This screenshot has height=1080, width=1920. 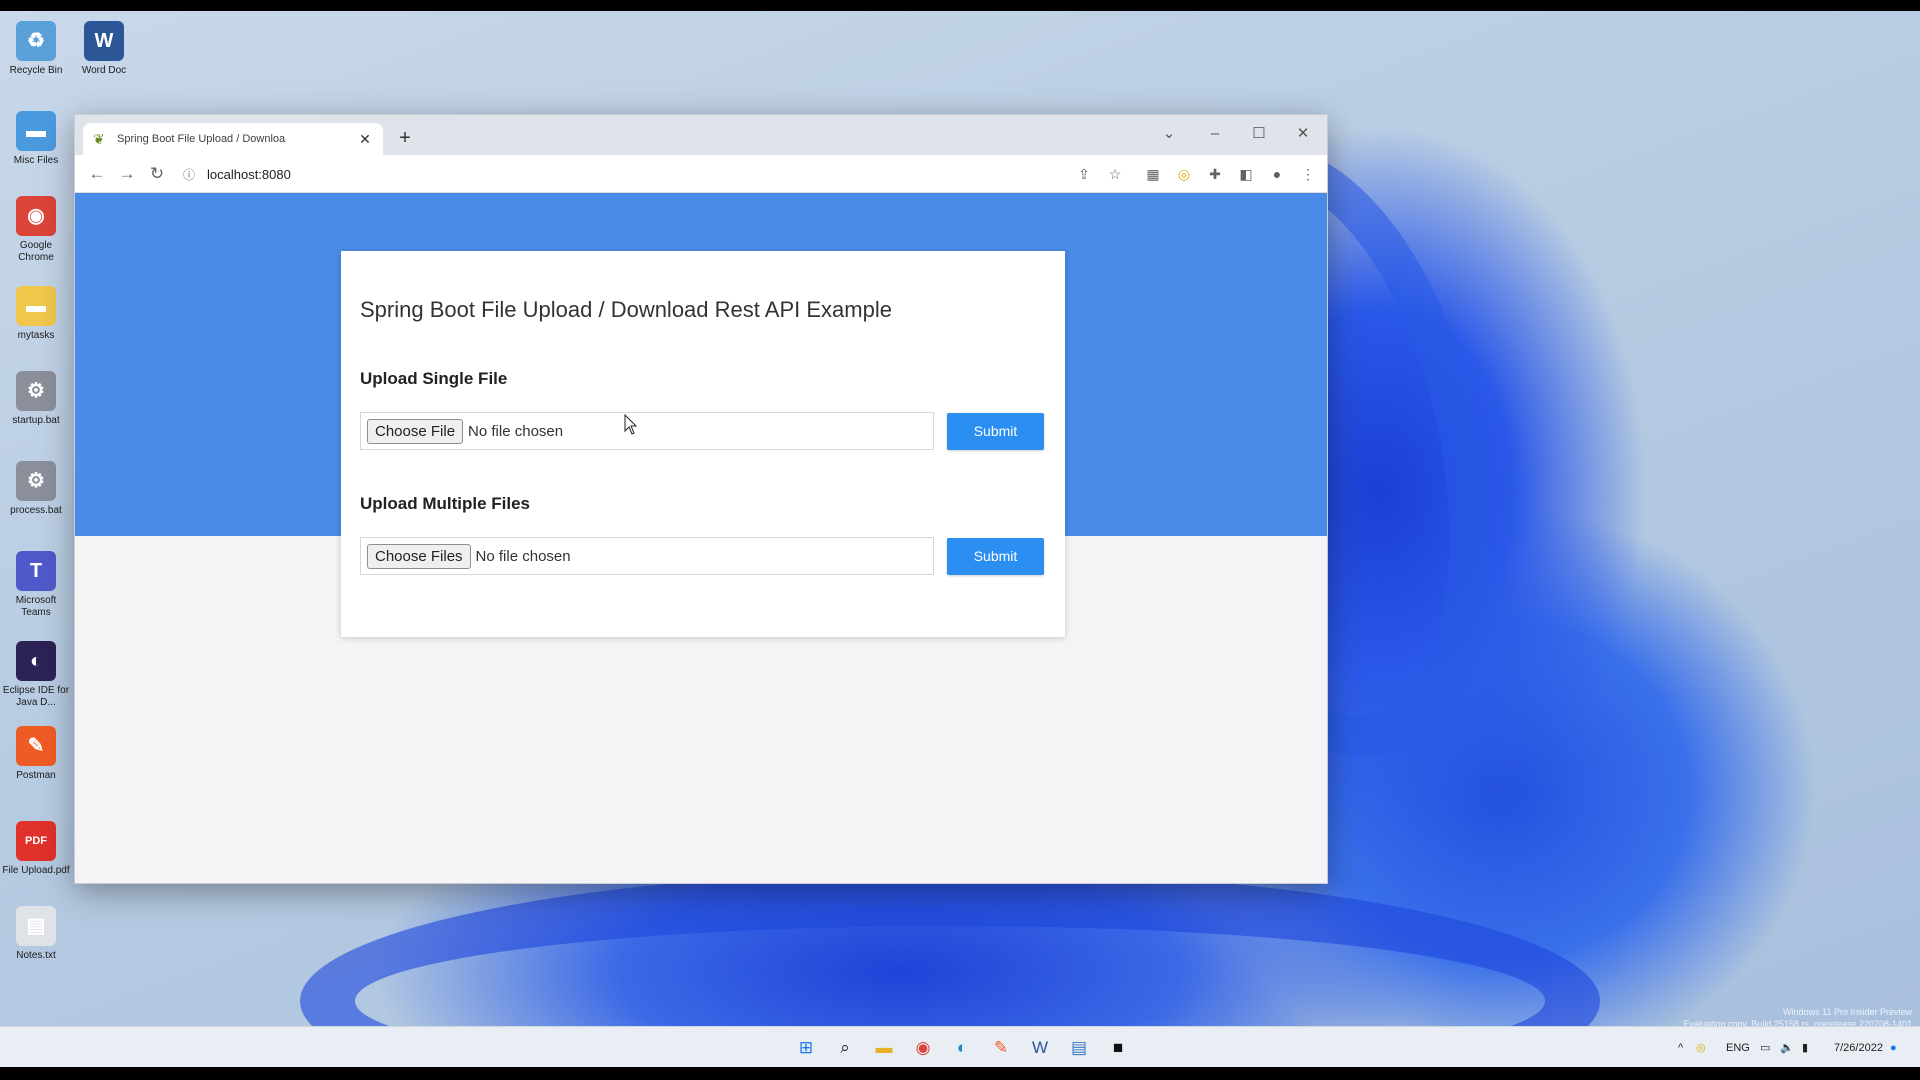 I want to click on clock-date: 7/26/2022, so click(x=1858, y=1048).